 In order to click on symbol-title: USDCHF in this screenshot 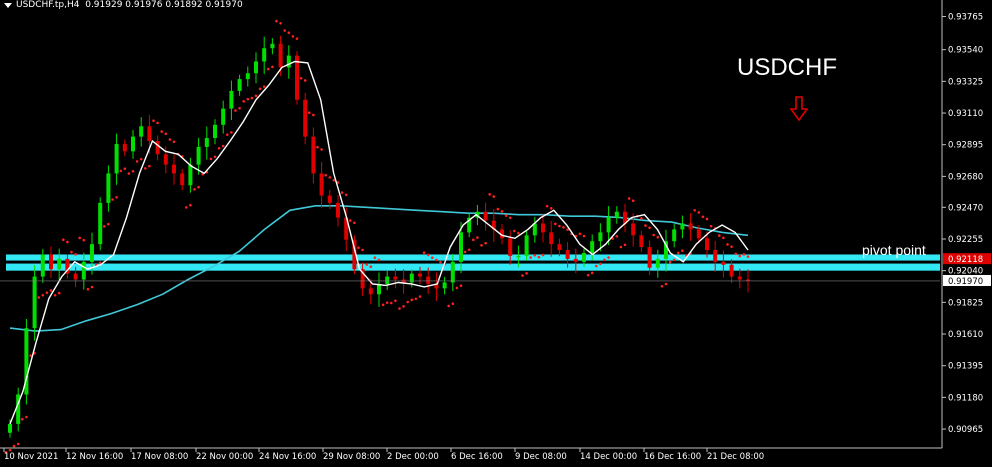, I will do `click(787, 67)`.